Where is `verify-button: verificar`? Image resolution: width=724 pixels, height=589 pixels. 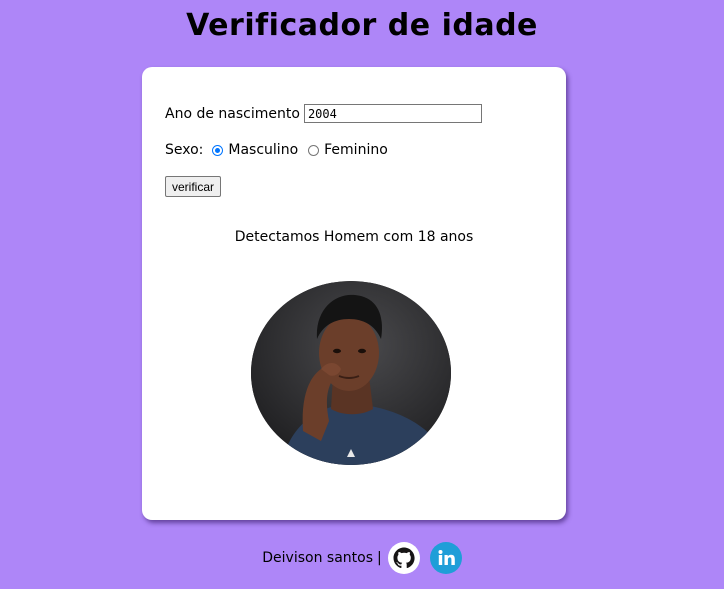 verify-button: verificar is located at coordinates (193, 186).